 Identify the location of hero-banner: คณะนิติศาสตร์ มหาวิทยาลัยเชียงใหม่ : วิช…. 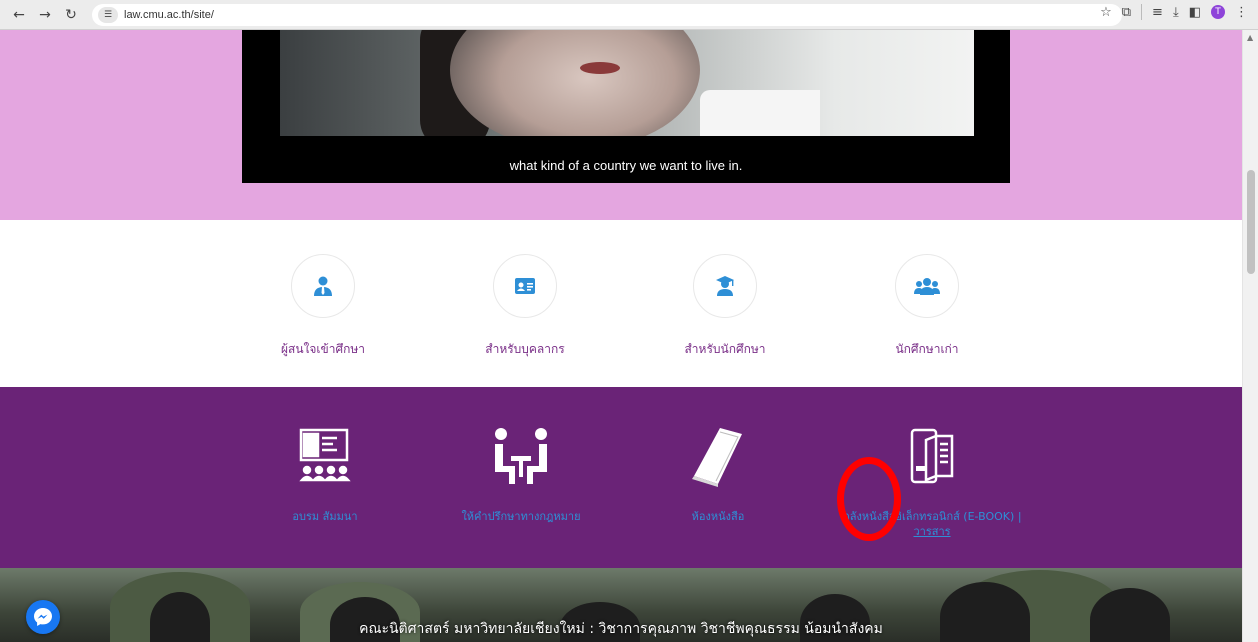
(621, 605).